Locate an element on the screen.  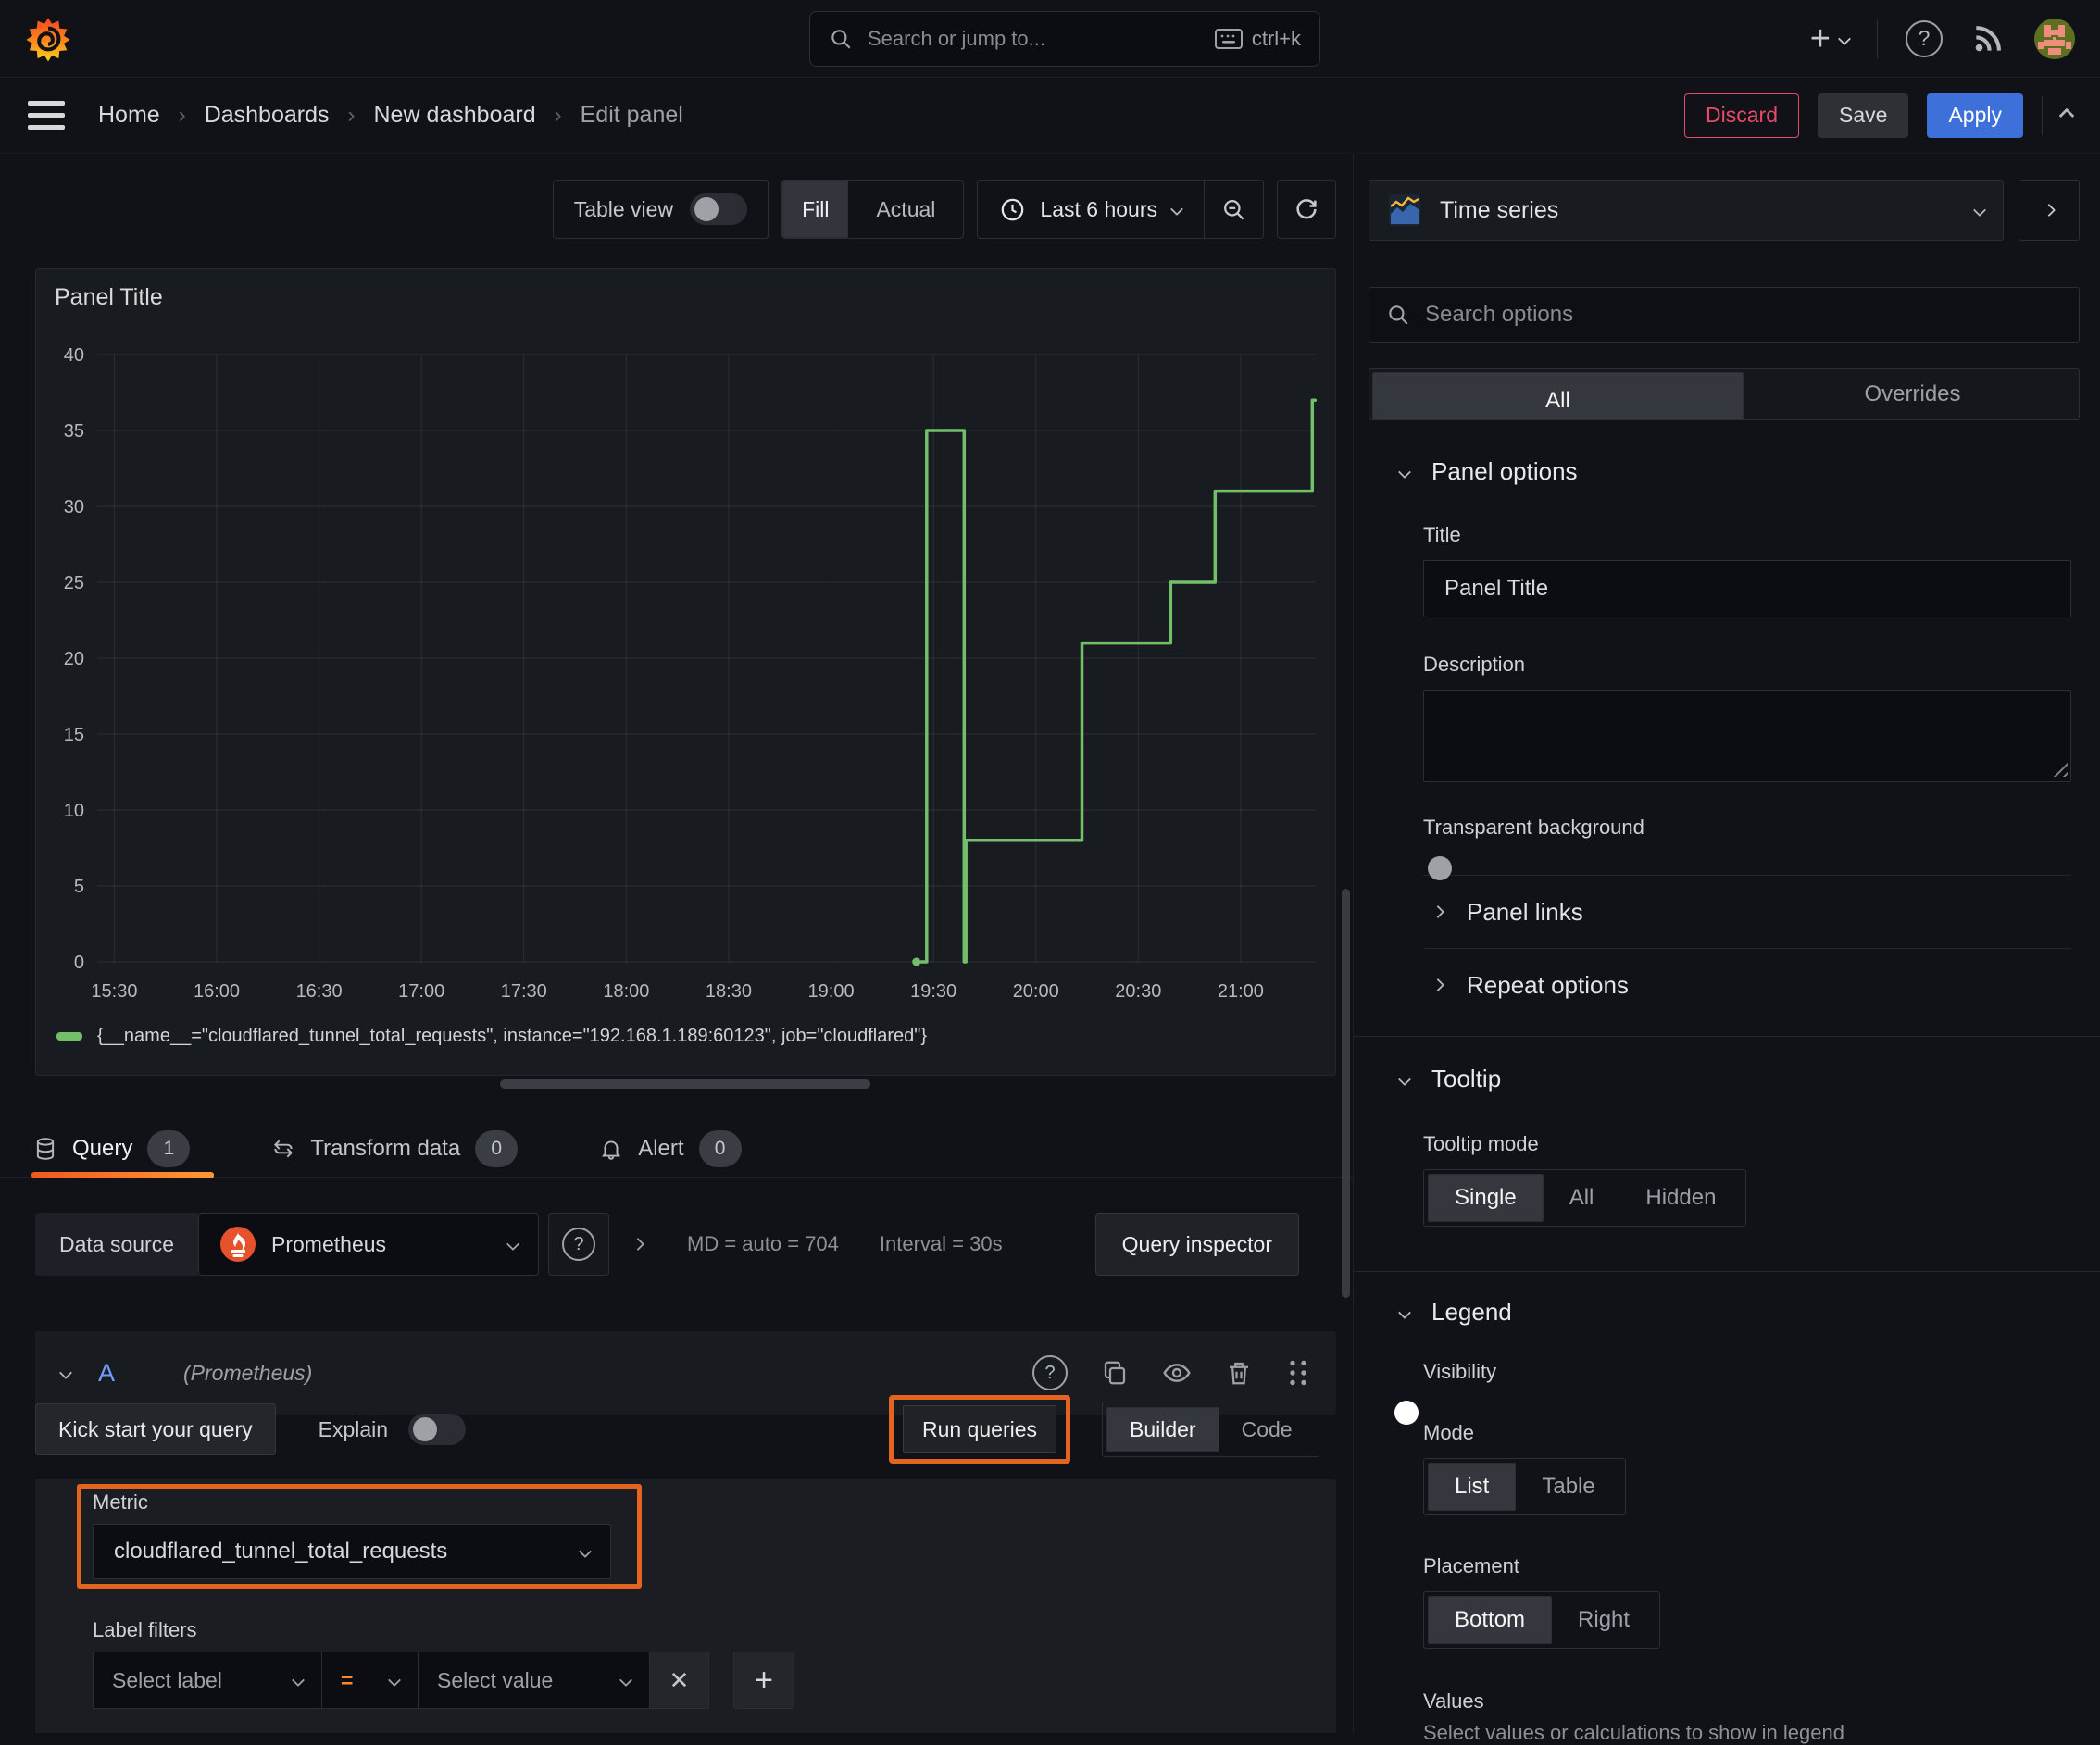
label-filter-row: Select label = Select value ✕ + is located at coordinates (443, 1680).